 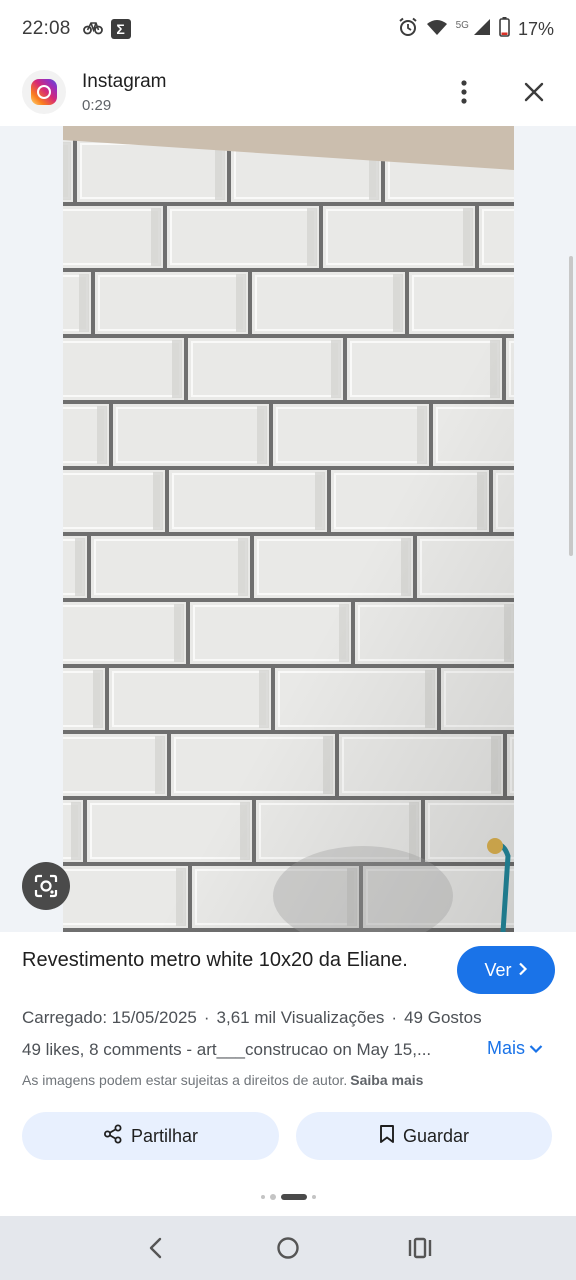 I want to click on view-button-label: Ver, so click(x=498, y=969).